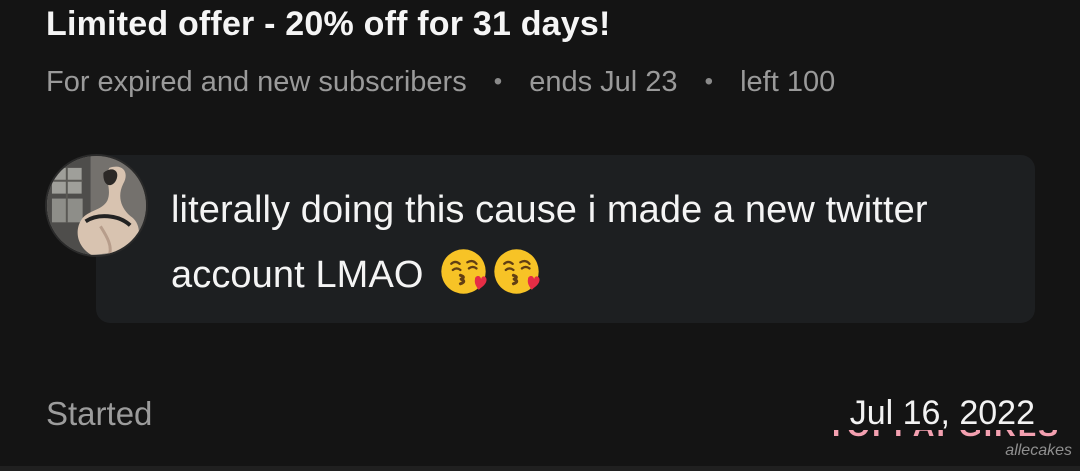 The height and width of the screenshot is (471, 1080). Describe the element at coordinates (788, 82) in the screenshot. I see `offer-remaining: left 100` at that location.